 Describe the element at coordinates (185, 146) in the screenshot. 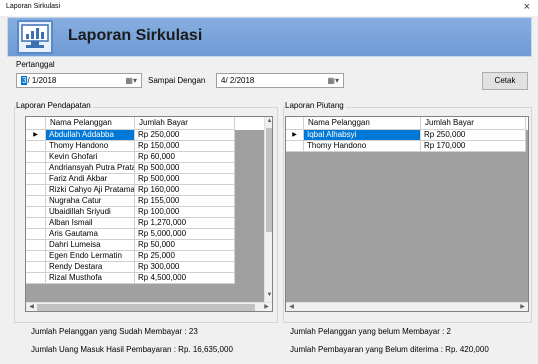

I see `amount-cell: Rp 150,000` at that location.